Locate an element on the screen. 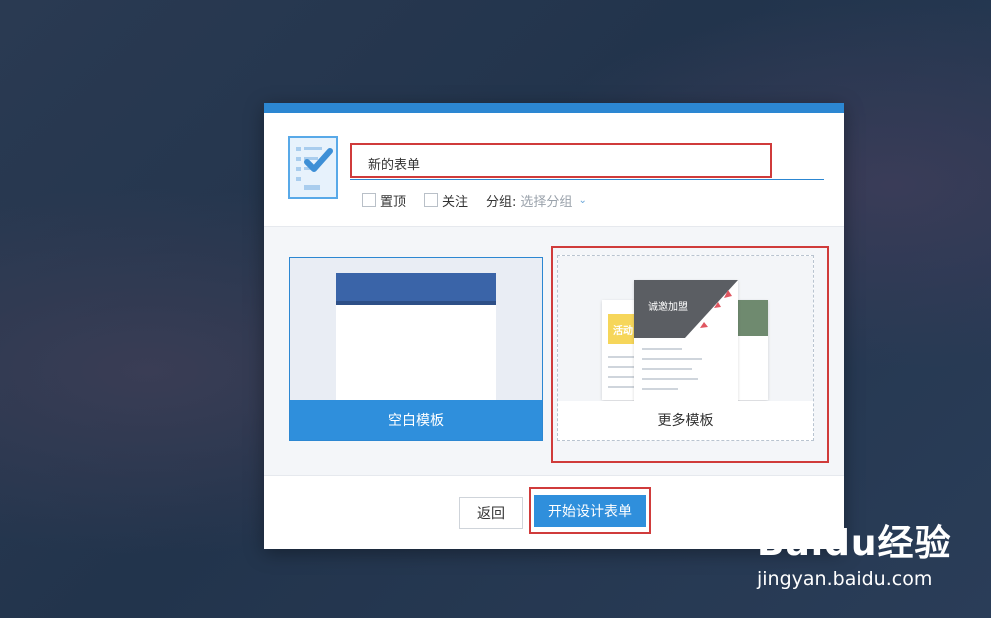 The height and width of the screenshot is (618, 991). more-templates-card: 活动 诚邀加盟 更多模板 is located at coordinates (685, 348).